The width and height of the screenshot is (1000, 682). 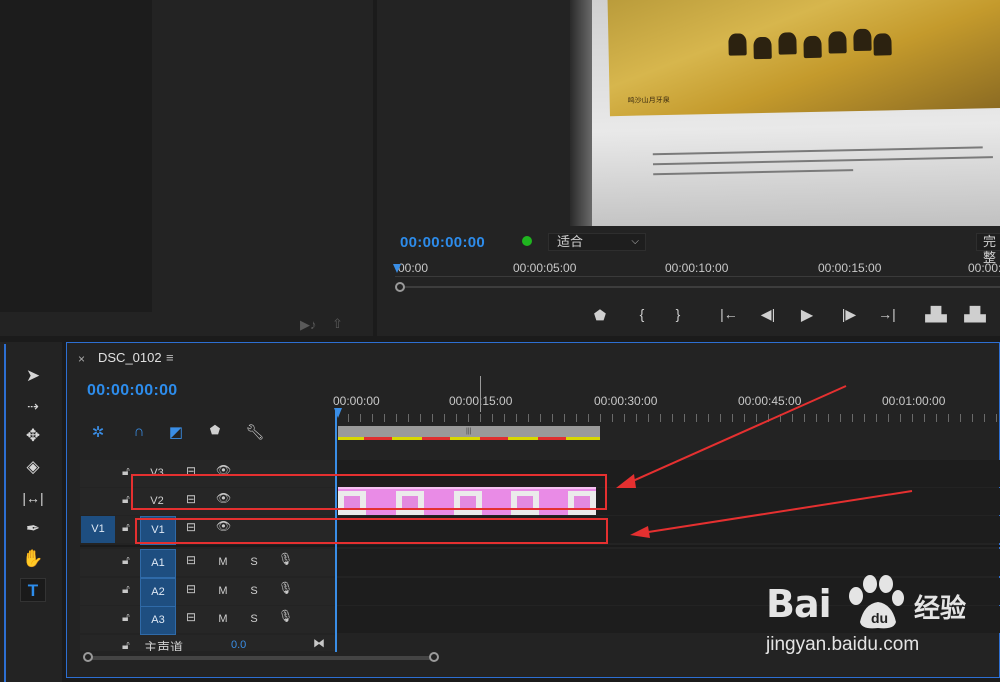 What do you see at coordinates (170, 357) in the screenshot?
I see `panel-menu-icon: ≡` at bounding box center [170, 357].